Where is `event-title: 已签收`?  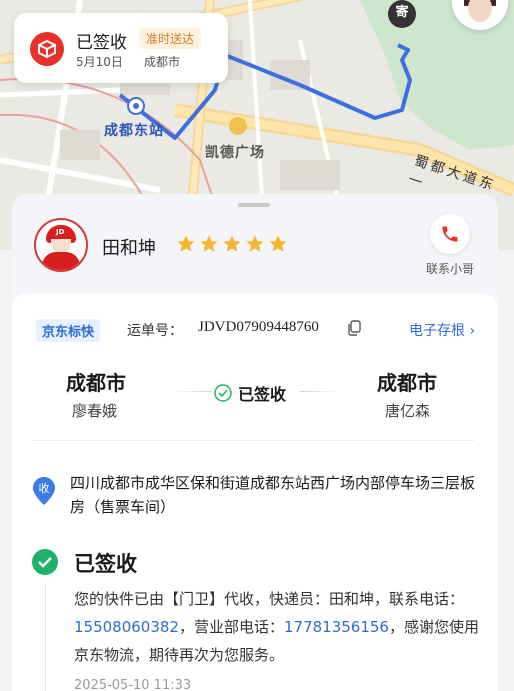
event-title: 已签收 is located at coordinates (105, 564).